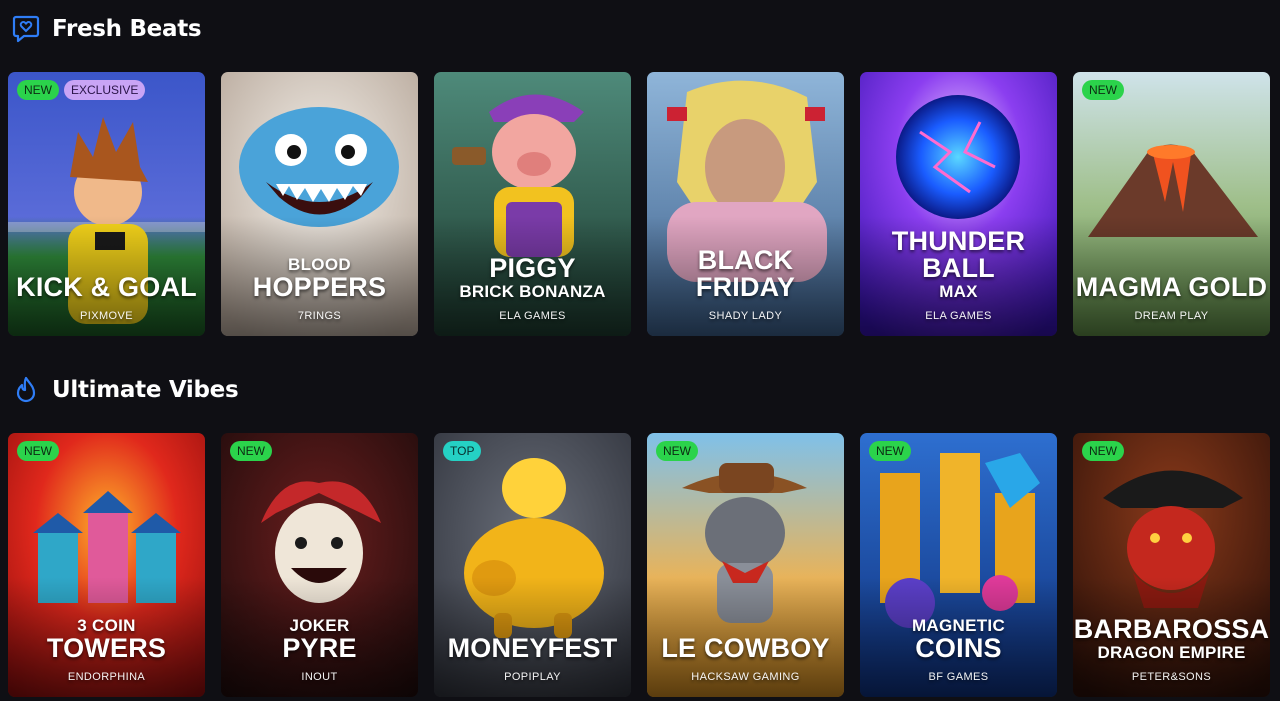  What do you see at coordinates (106, 204) in the screenshot?
I see `game-card-kick-goal: NEW EXCLUSIVE KICK & GOAL PIXMOVE` at bounding box center [106, 204].